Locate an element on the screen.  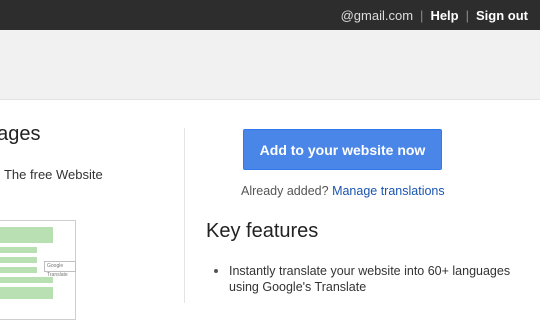
bullet-icon is located at coordinates (216, 271).